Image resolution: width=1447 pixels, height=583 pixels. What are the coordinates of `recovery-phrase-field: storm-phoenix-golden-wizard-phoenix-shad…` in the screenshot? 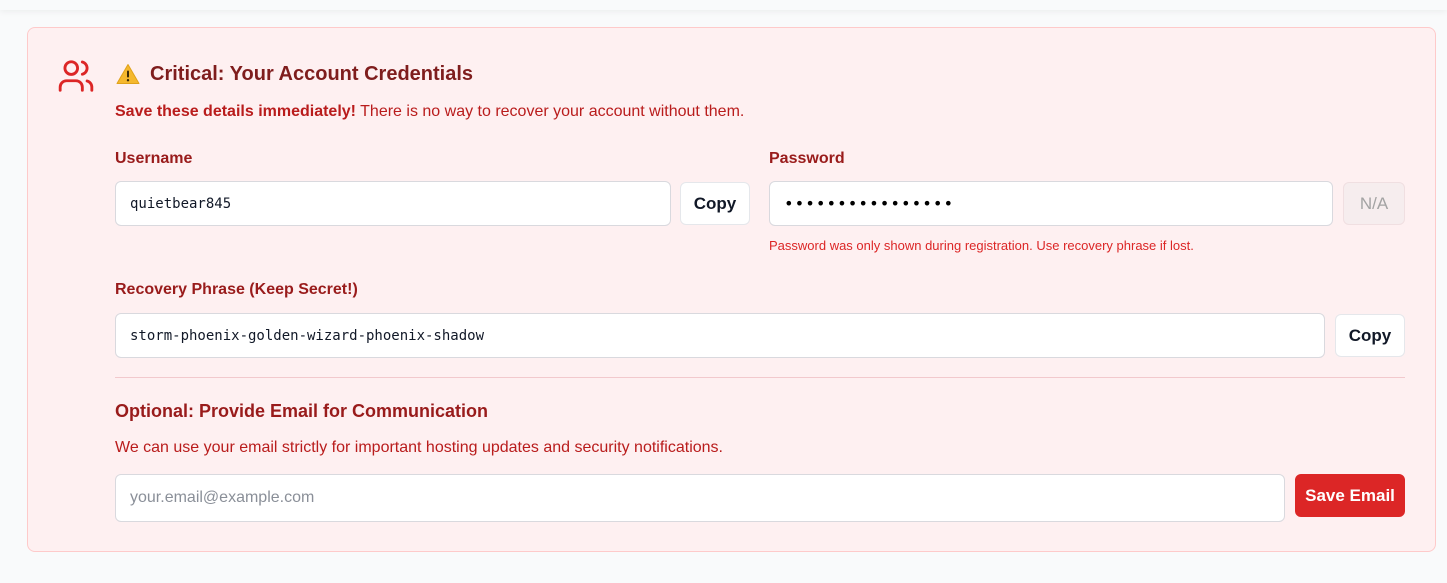 It's located at (720, 335).